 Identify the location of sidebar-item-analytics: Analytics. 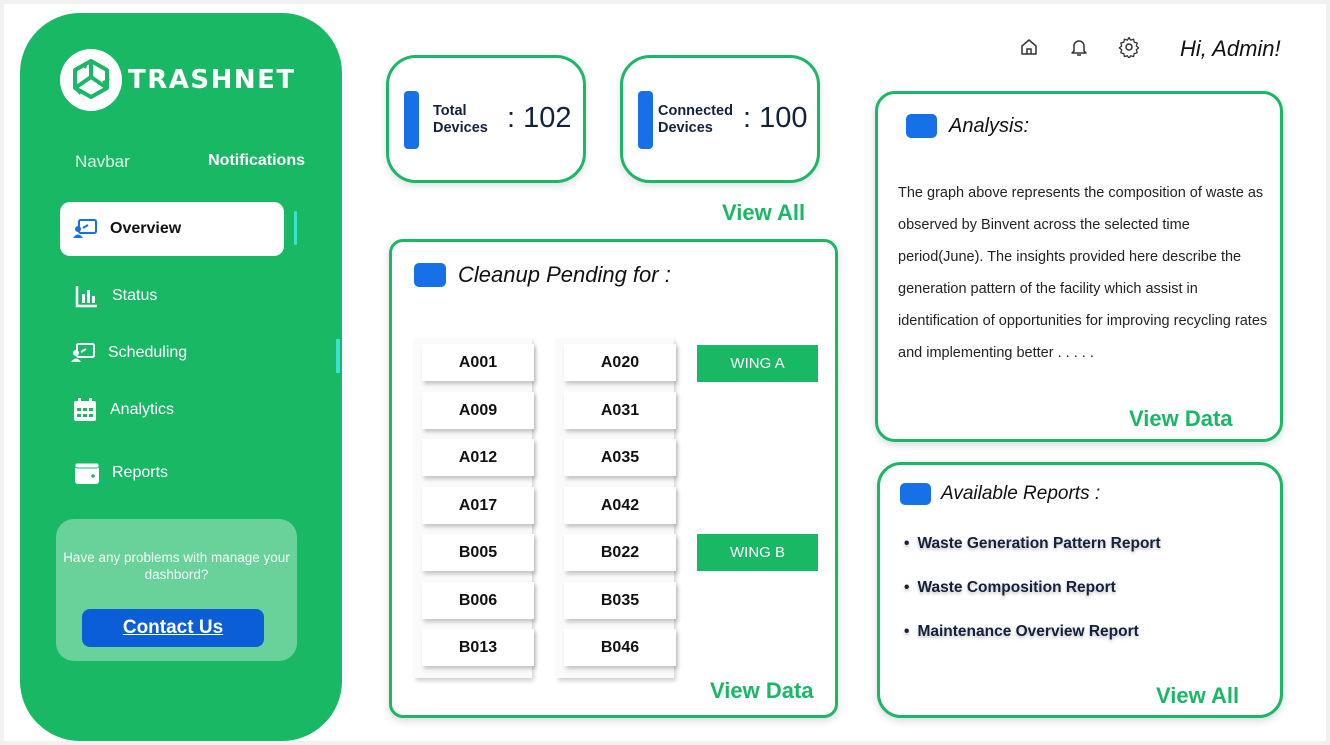
(123, 410).